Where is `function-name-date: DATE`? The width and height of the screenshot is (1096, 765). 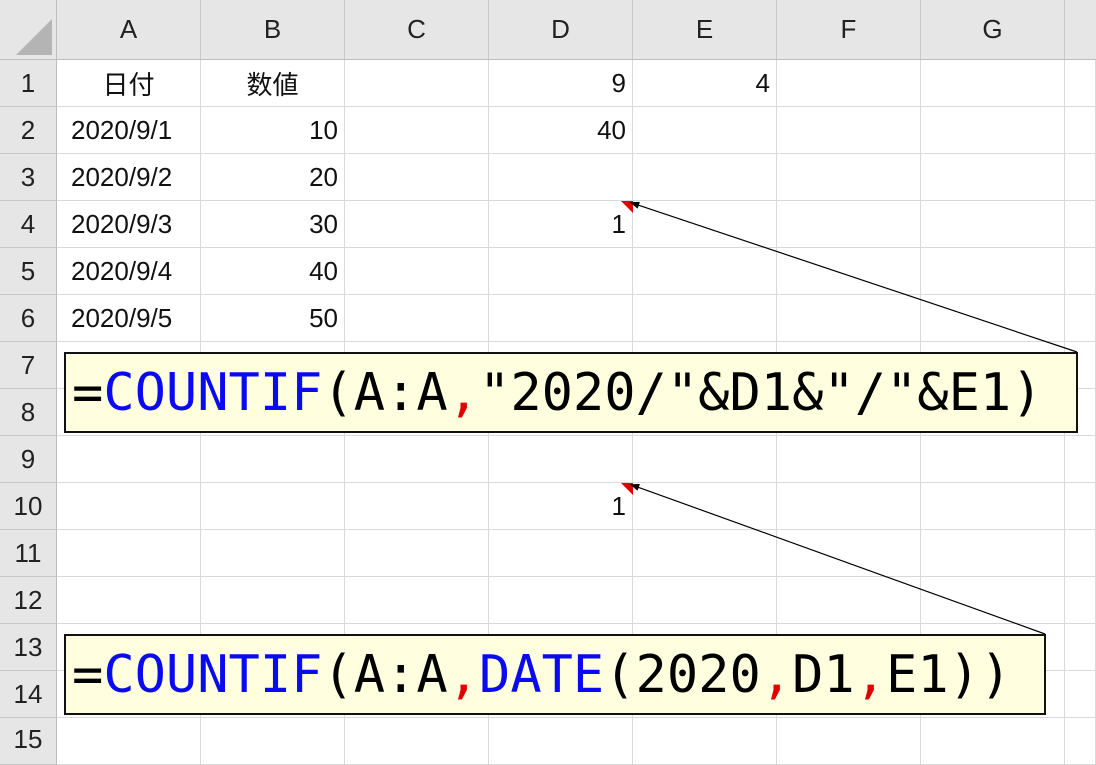
function-name-date: DATE is located at coordinates (542, 674).